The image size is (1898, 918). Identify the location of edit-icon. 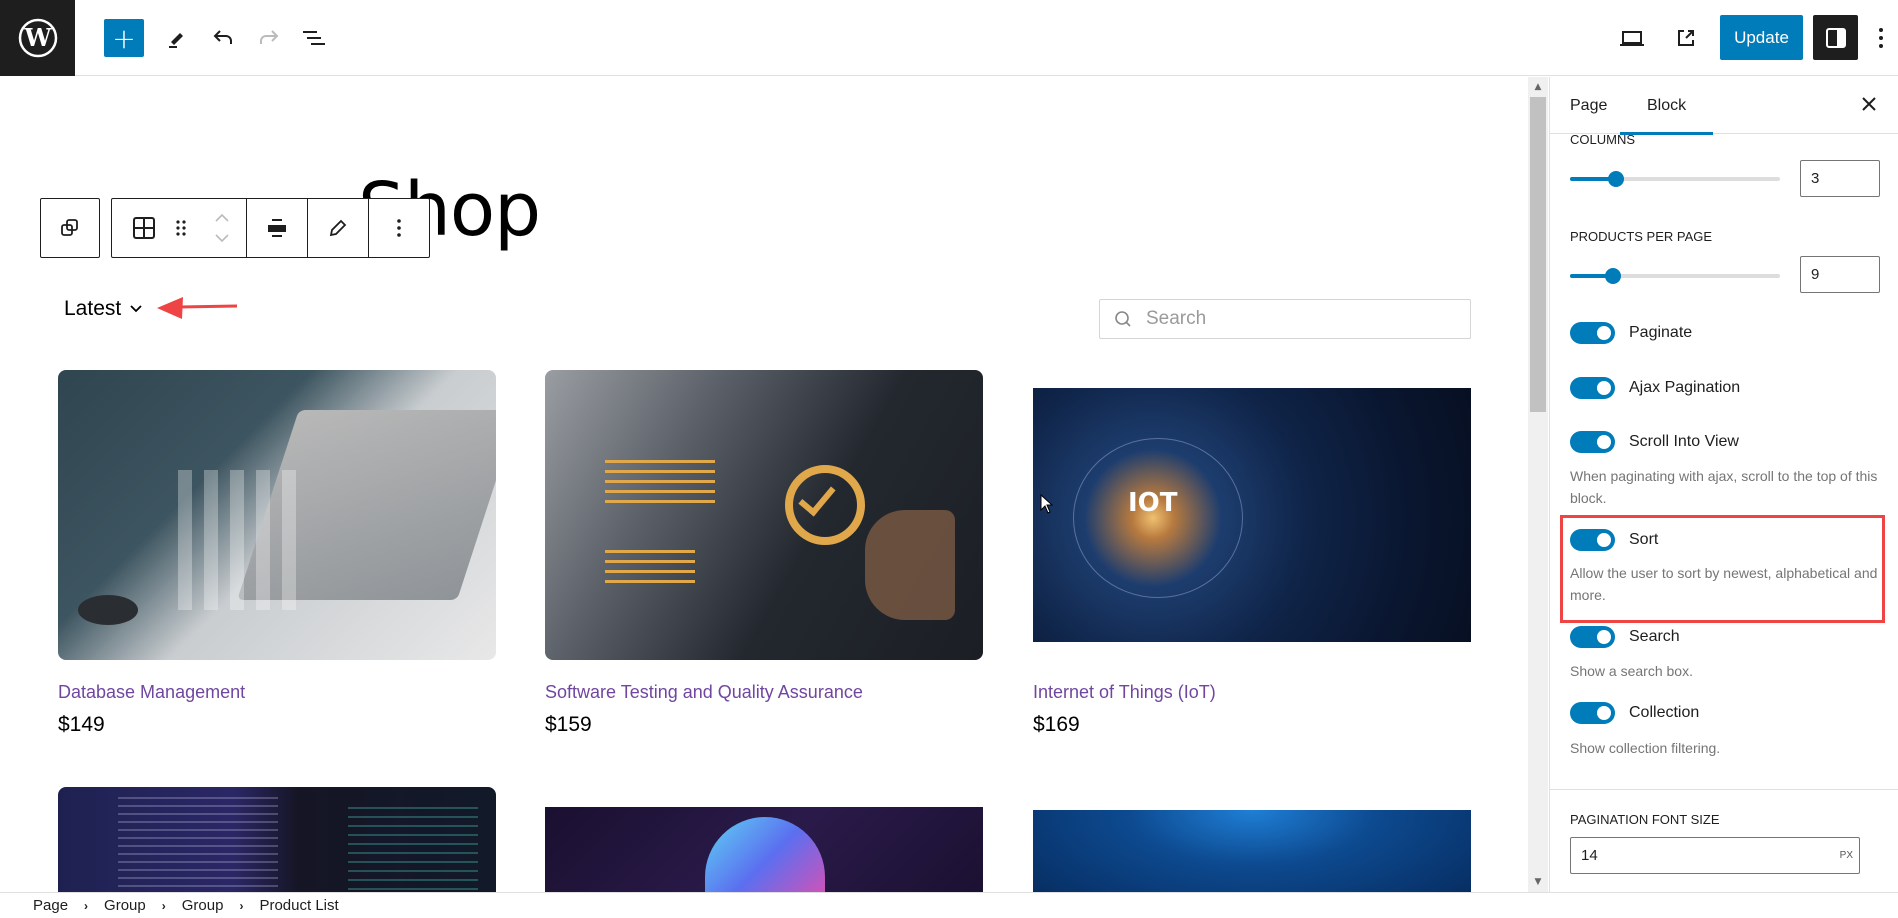
(338, 228).